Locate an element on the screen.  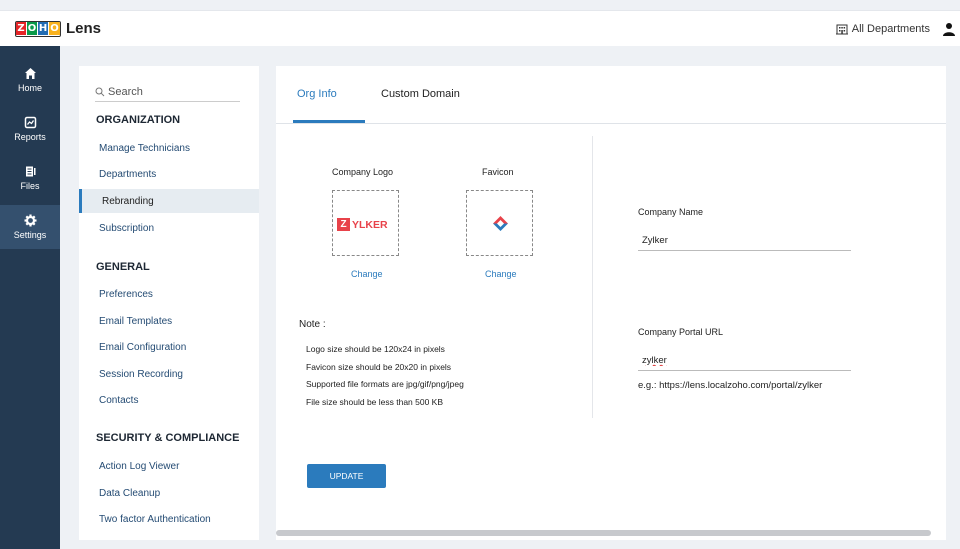
menu-item-email-configuration: Email Configuration is located at coordinates (169, 347).